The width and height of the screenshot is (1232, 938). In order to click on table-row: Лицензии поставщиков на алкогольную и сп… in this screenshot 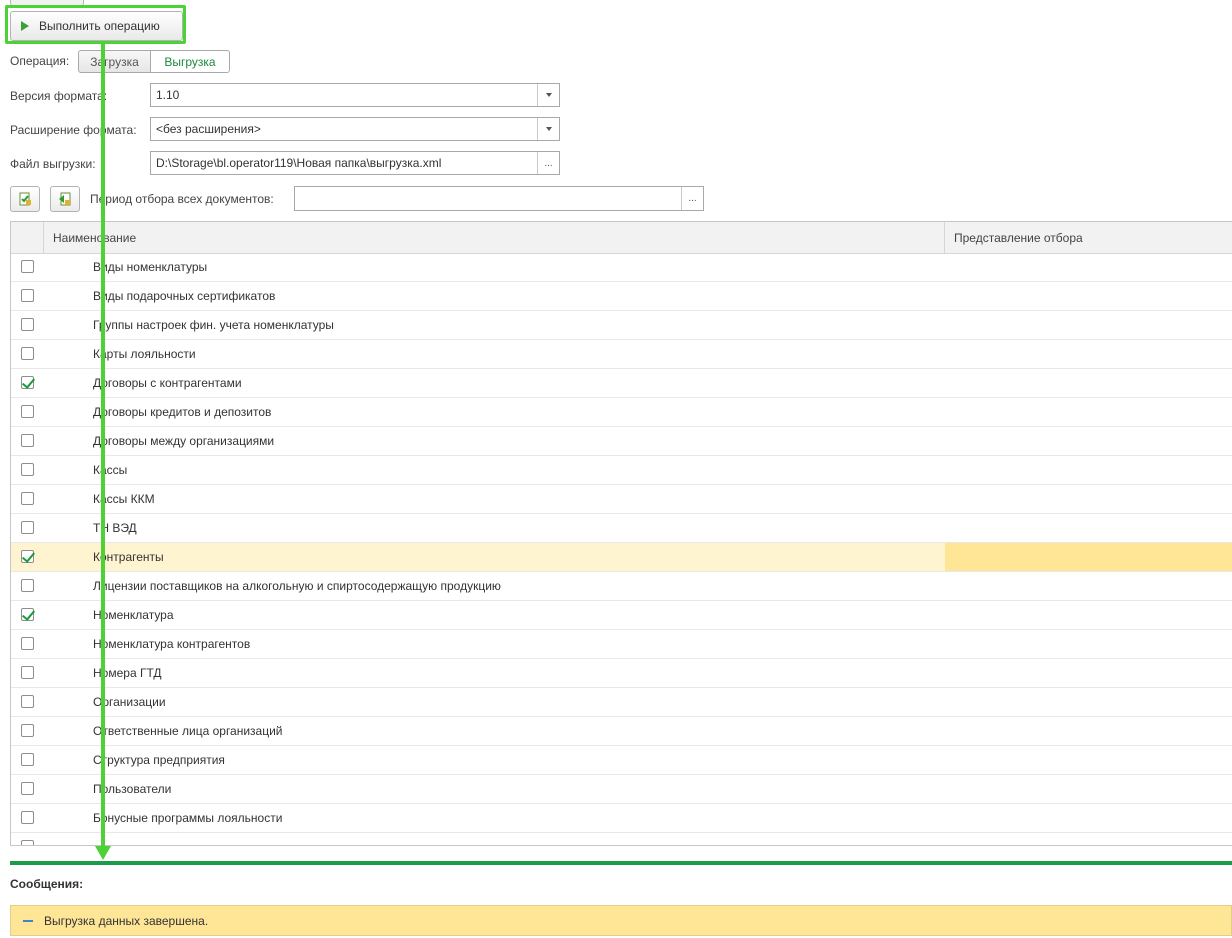, I will do `click(621, 586)`.